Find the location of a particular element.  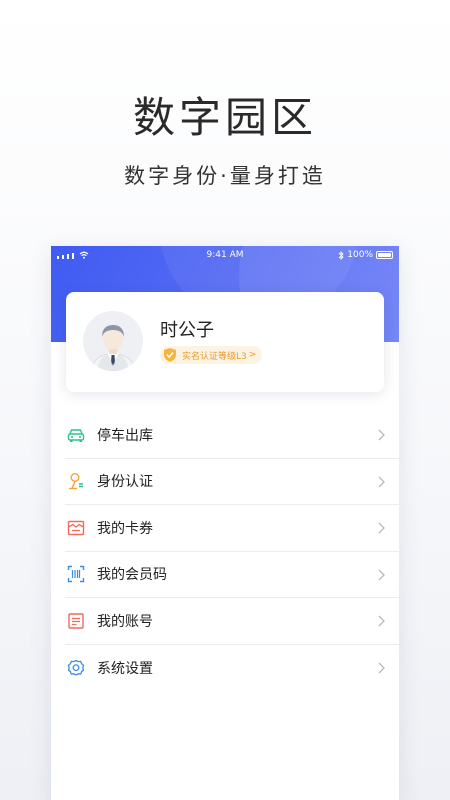

menu-item-label: 我的账号 is located at coordinates (125, 621).